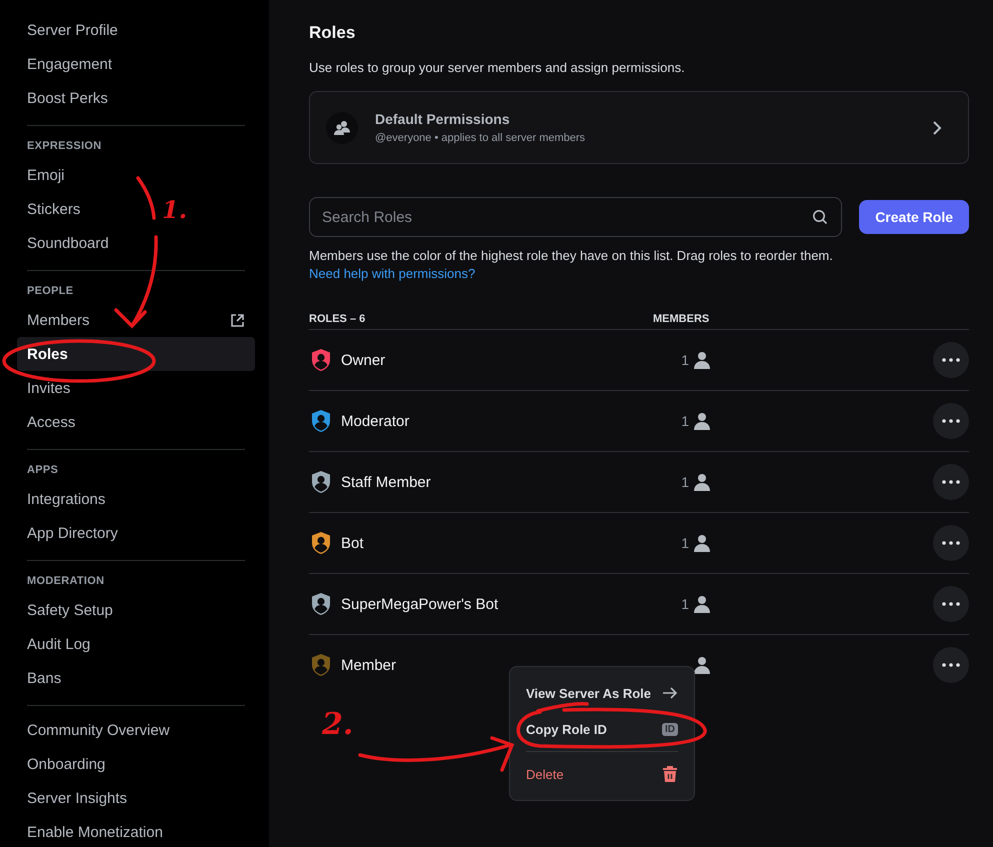 This screenshot has height=847, width=993. What do you see at coordinates (53, 209) in the screenshot?
I see `sidebar-item: Stickers` at bounding box center [53, 209].